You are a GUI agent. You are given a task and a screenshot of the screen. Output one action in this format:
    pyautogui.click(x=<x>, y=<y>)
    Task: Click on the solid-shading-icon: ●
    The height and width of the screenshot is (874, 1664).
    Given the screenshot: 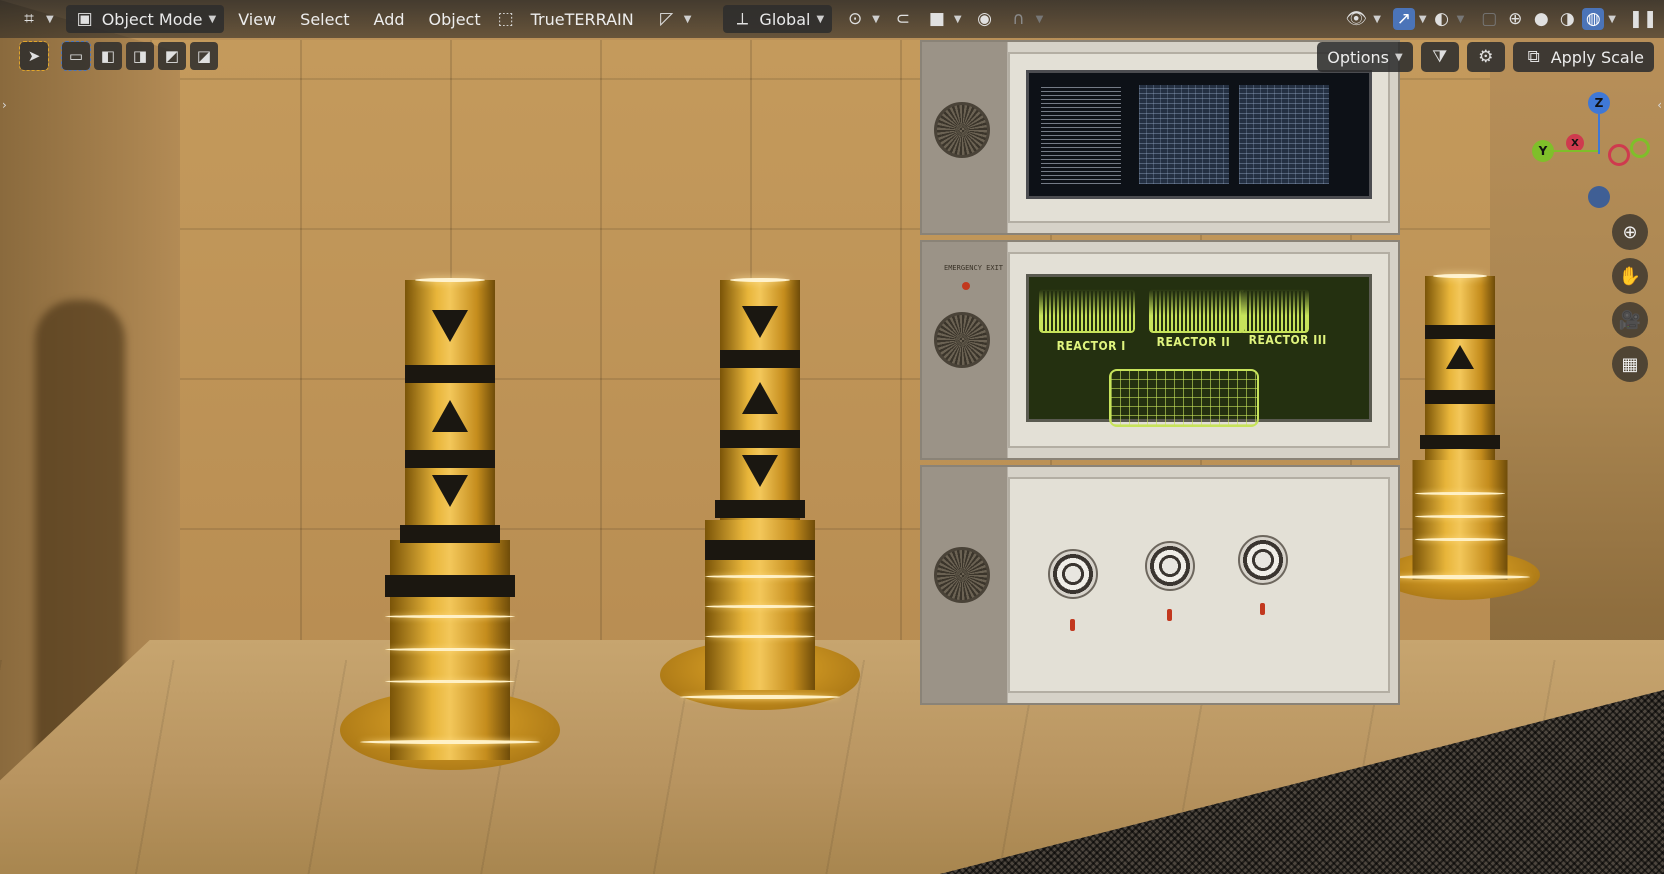 What is the action you would take?
    pyautogui.click(x=1541, y=19)
    